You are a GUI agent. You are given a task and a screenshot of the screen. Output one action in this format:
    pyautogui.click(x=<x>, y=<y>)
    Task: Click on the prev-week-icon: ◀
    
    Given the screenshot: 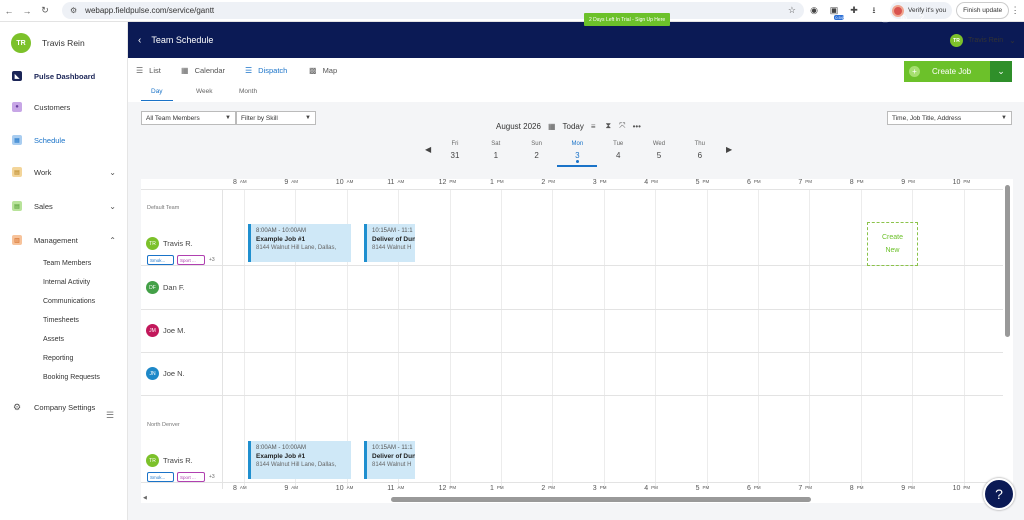 What is the action you would take?
    pyautogui.click(x=428, y=149)
    